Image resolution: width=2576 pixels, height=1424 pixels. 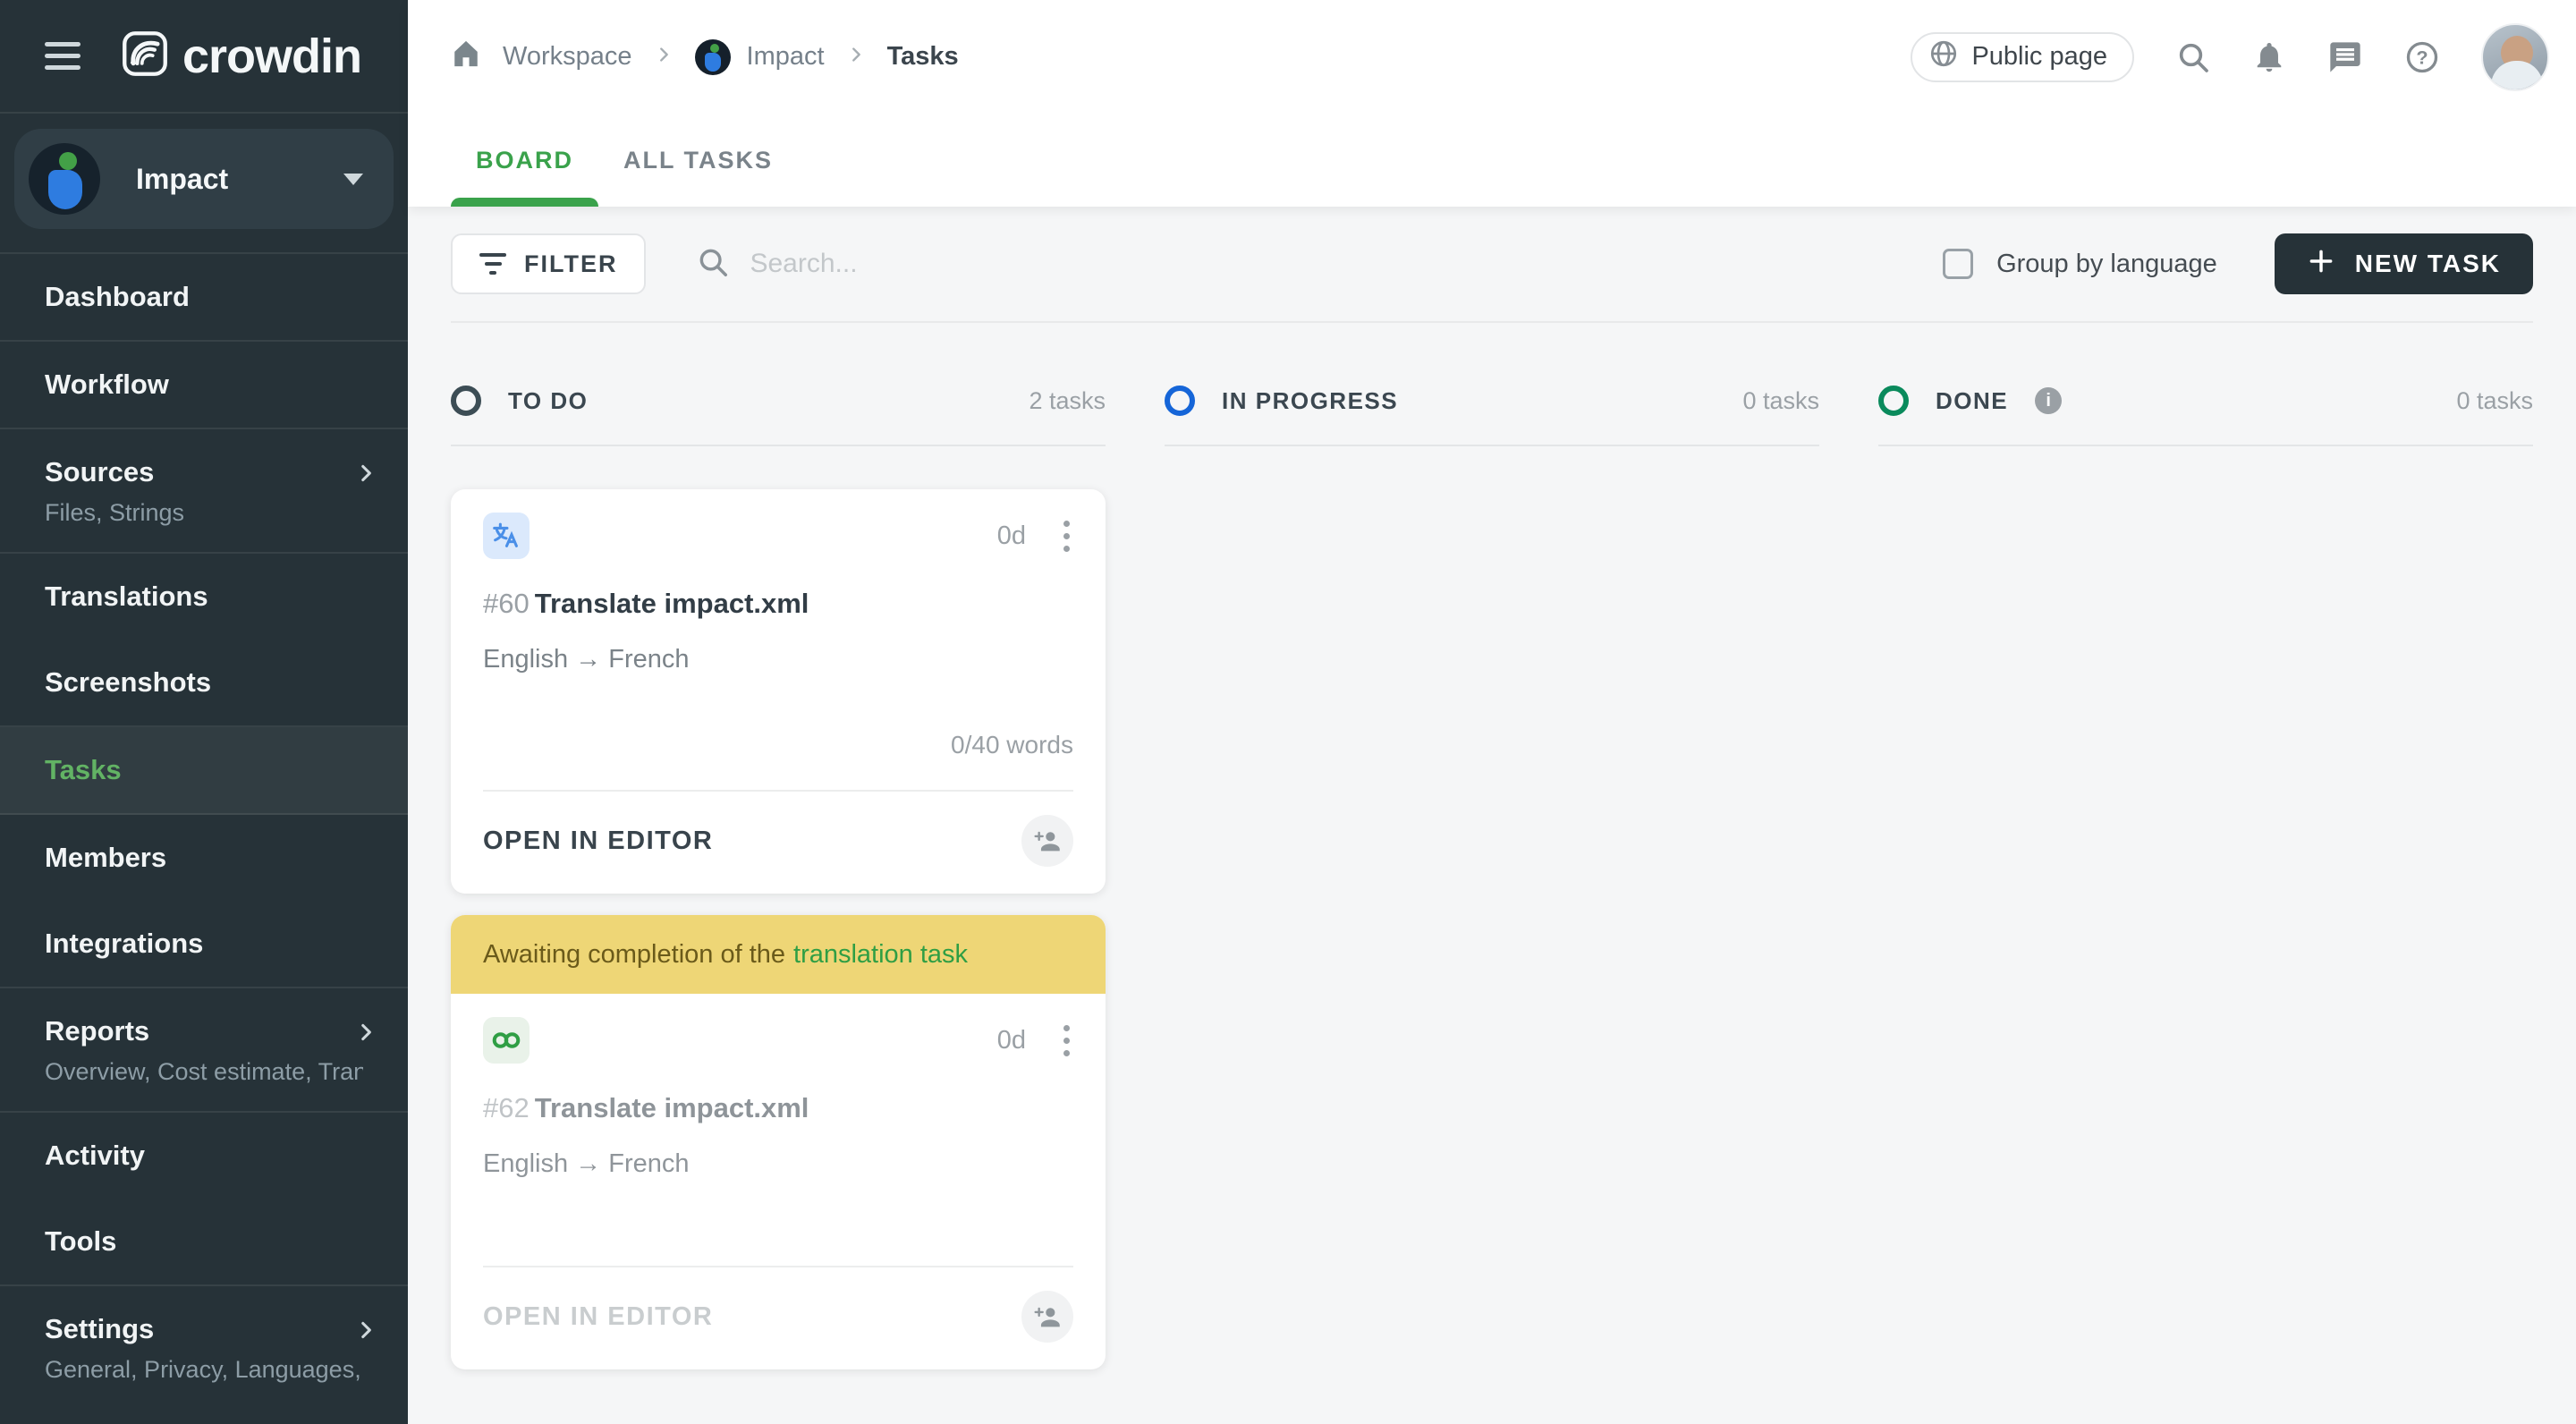 I want to click on plus-icon, so click(x=2321, y=264).